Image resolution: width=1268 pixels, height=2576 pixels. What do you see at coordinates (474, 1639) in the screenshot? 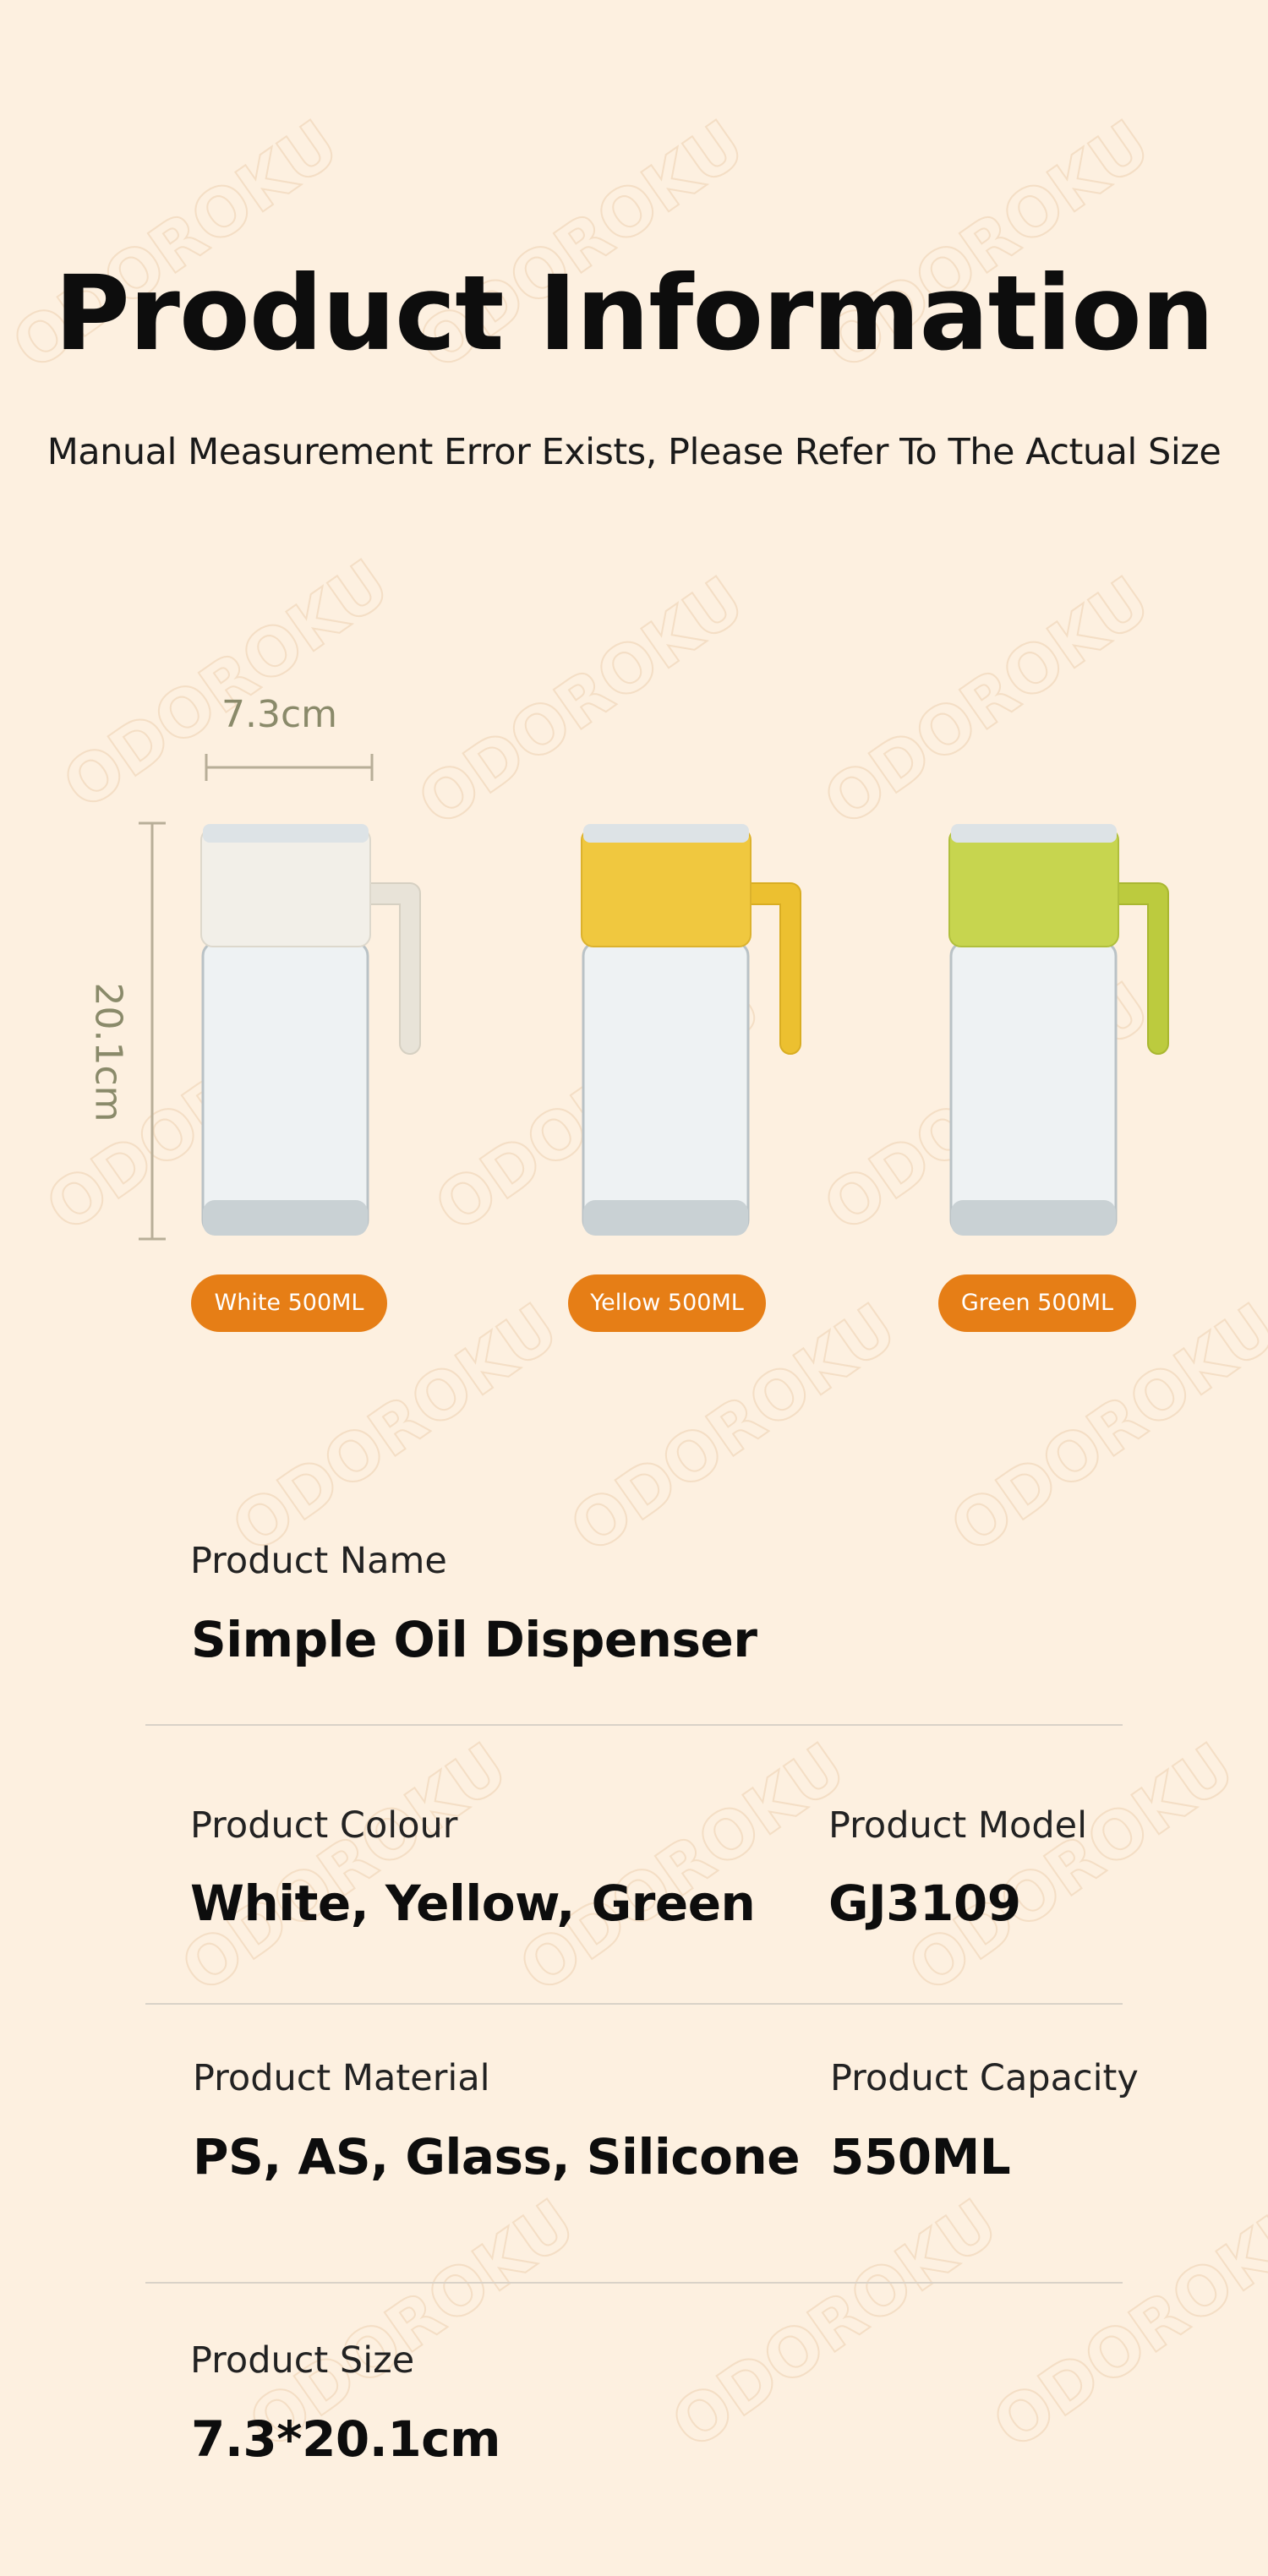
I see `product-name-value: Simple Oil Dispenser` at bounding box center [474, 1639].